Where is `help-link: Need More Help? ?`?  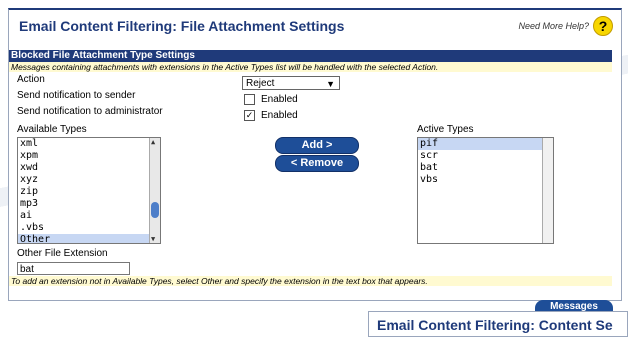 help-link: Need More Help? ? is located at coordinates (565, 26).